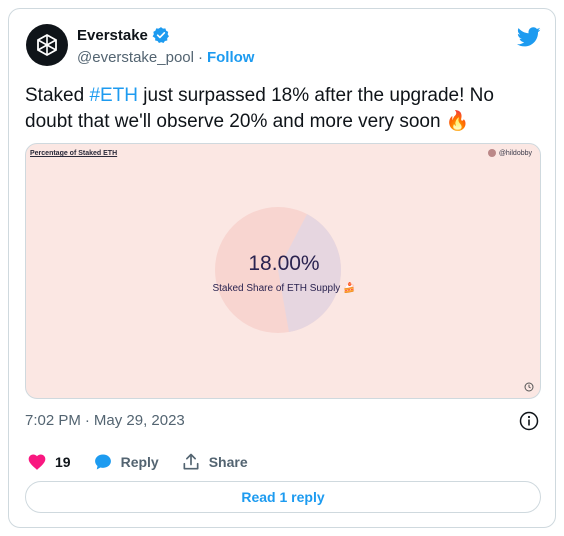  I want to click on author-name-row: Everstake, so click(123, 35).